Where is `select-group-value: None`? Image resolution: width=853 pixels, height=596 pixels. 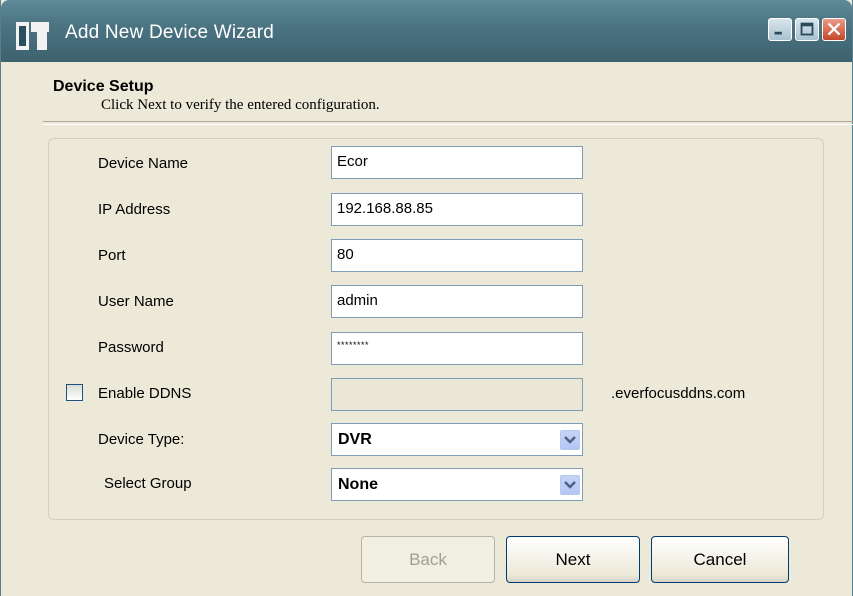
select-group-value: None is located at coordinates (358, 484).